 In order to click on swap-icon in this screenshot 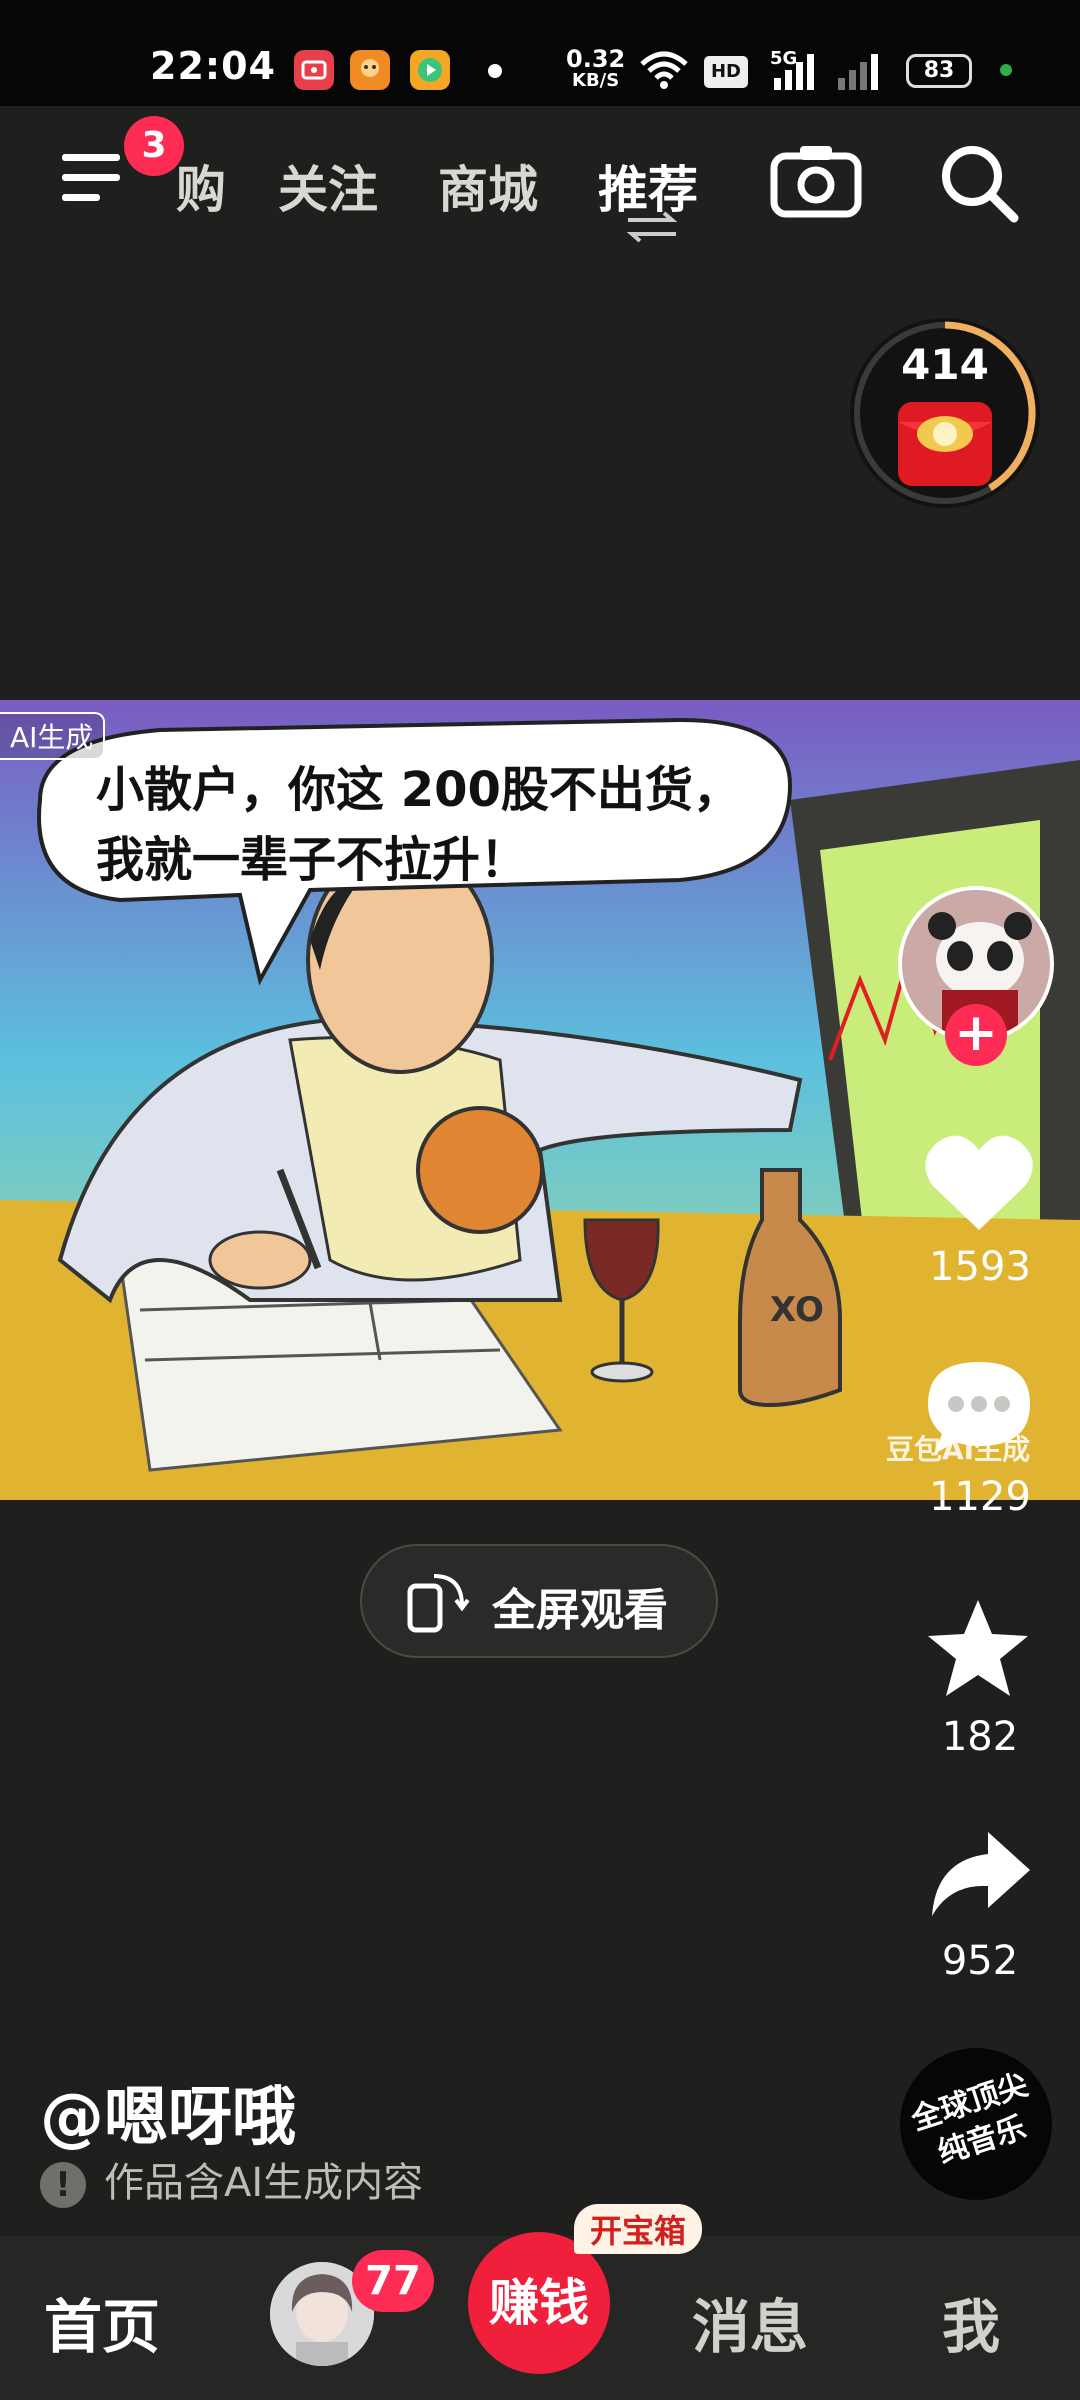, I will do `click(652, 229)`.